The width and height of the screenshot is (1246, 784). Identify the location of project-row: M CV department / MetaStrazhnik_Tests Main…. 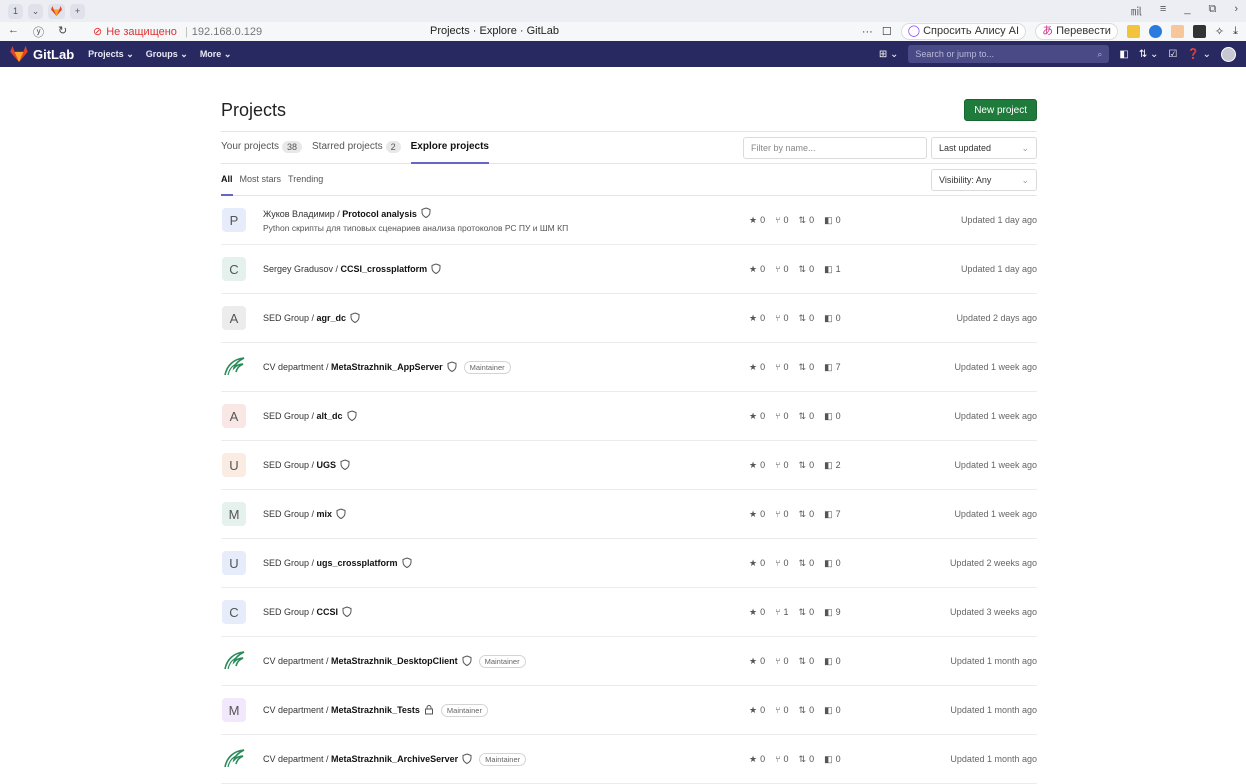
(629, 710).